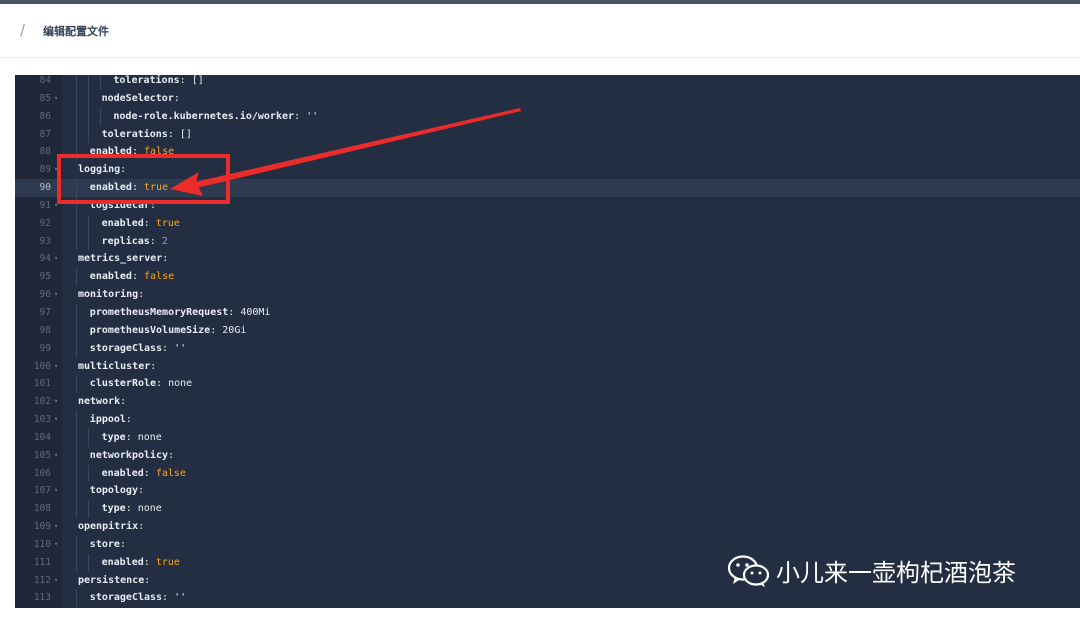 Image resolution: width=1080 pixels, height=618 pixels. I want to click on code-text: type: none, so click(131, 509).